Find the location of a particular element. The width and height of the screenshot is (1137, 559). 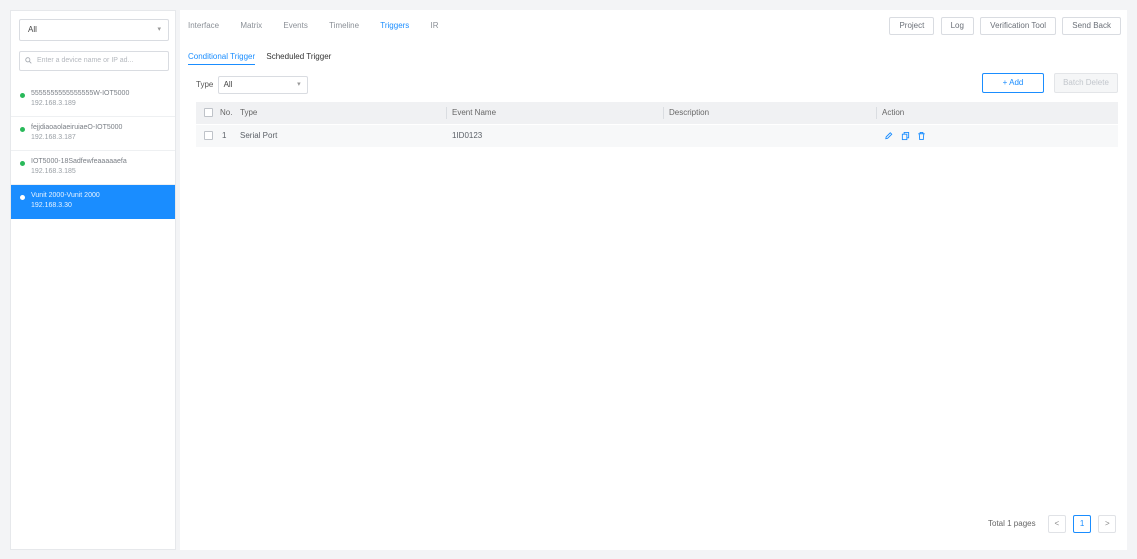

verification-tool-button: Verification Tool is located at coordinates (1018, 26).